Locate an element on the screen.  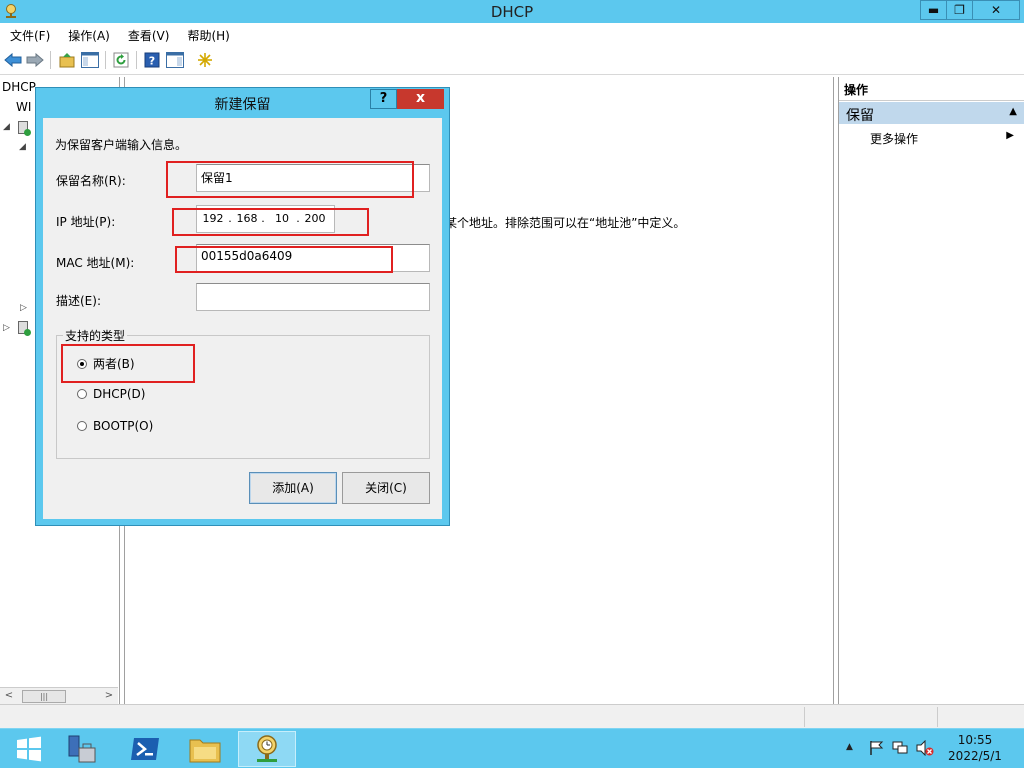
collapse-up-icon: ▲ is located at coordinates (1013, 111).